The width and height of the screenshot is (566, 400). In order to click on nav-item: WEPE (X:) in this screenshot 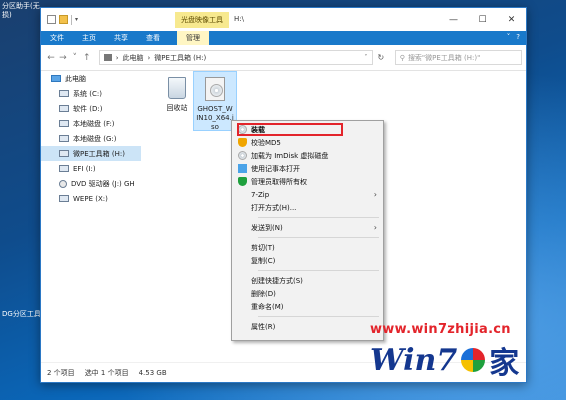, I will do `click(91, 198)`.